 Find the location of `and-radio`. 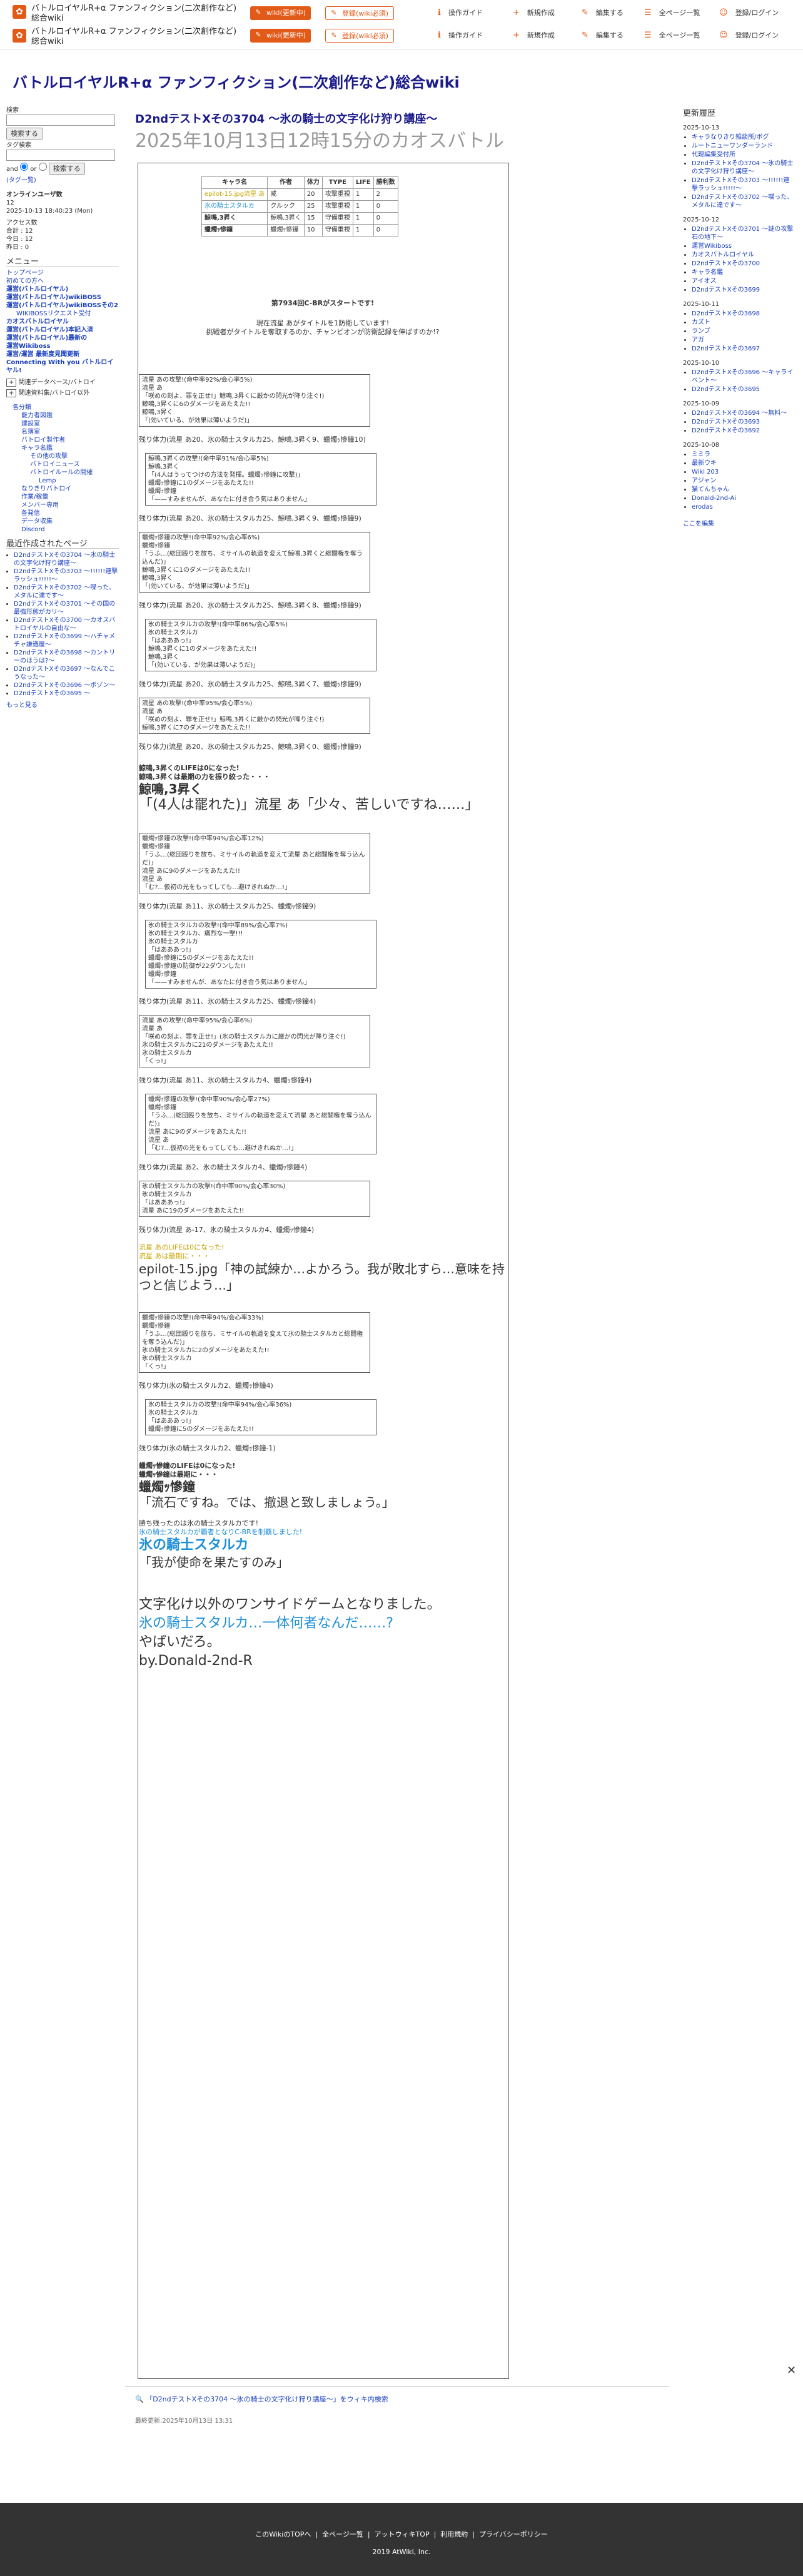

and-radio is located at coordinates (24, 167).